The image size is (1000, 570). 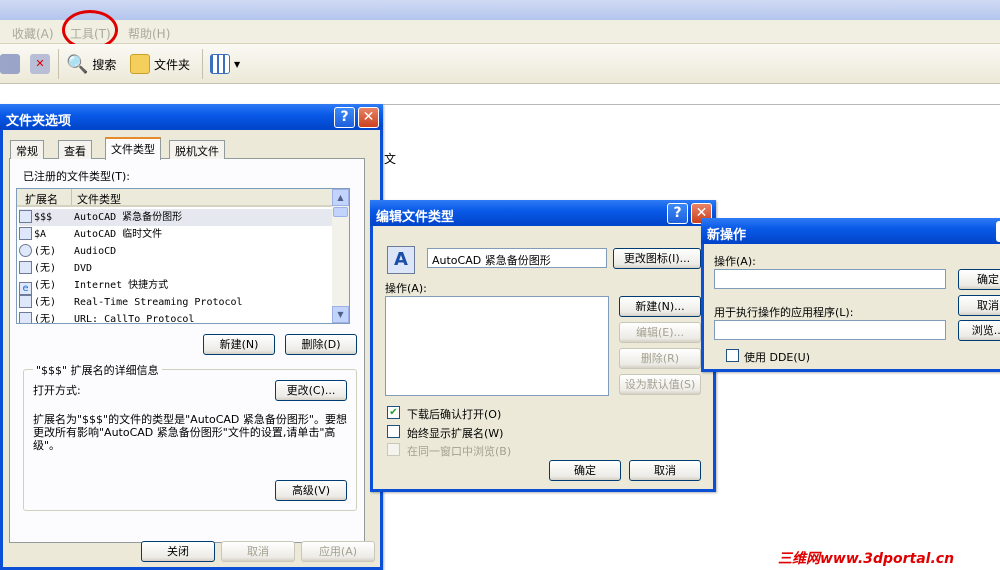 What do you see at coordinates (660, 358) in the screenshot?
I see `remove-action-button: 删除(R)` at bounding box center [660, 358].